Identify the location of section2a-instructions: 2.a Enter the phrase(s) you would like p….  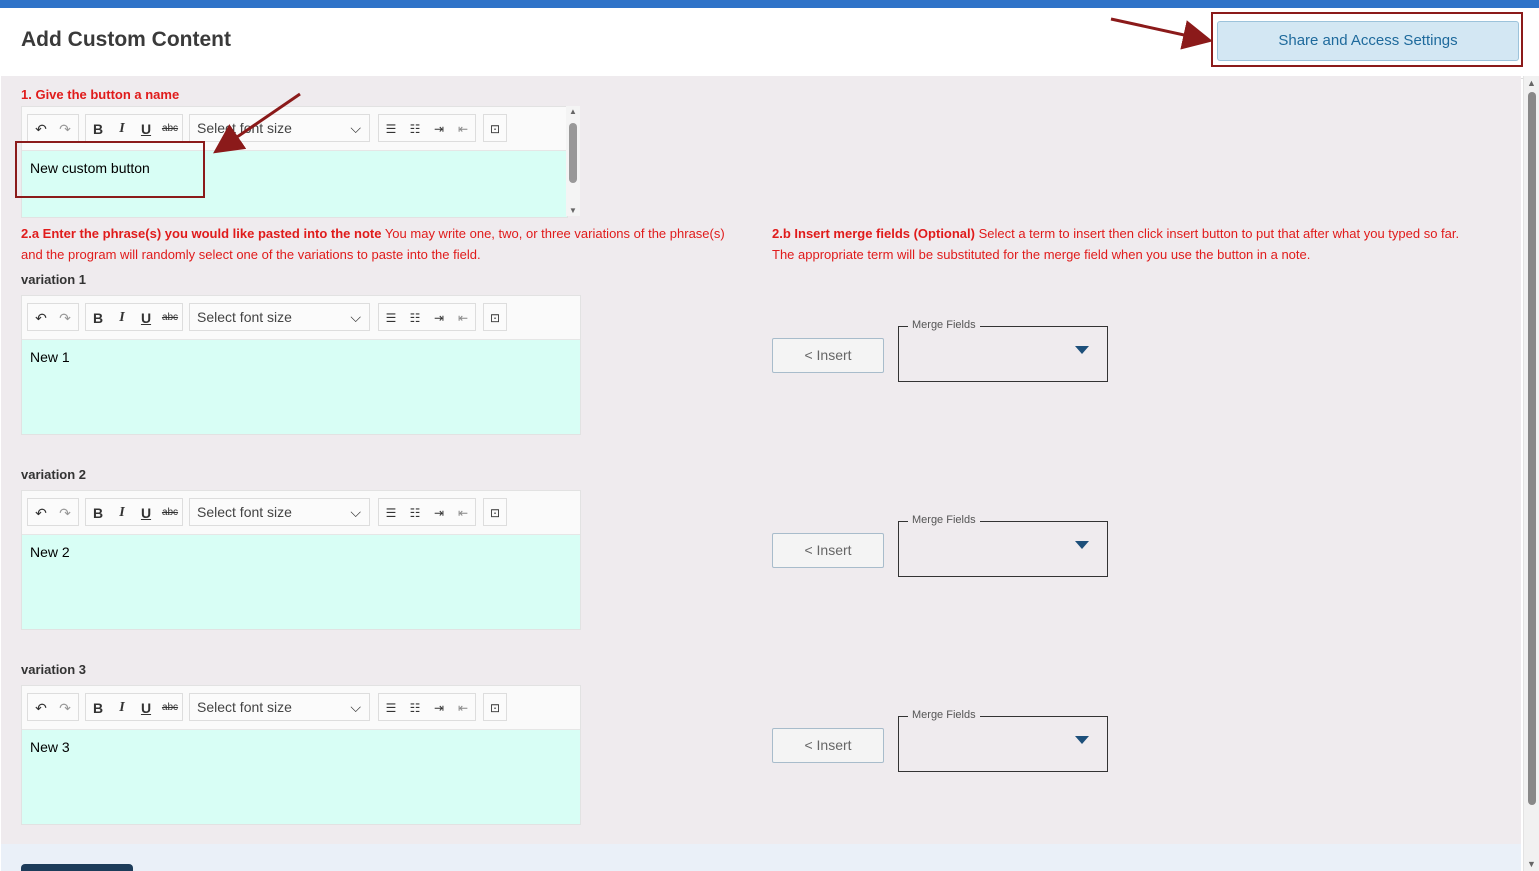
(386, 244).